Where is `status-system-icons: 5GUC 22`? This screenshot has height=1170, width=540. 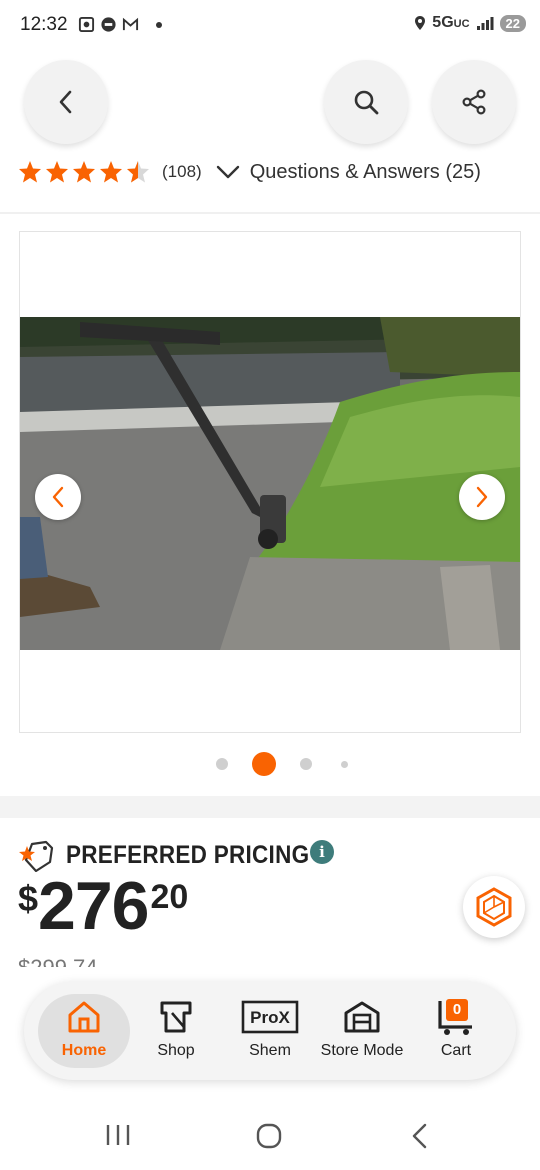 status-system-icons: 5GUC 22 is located at coordinates (470, 23).